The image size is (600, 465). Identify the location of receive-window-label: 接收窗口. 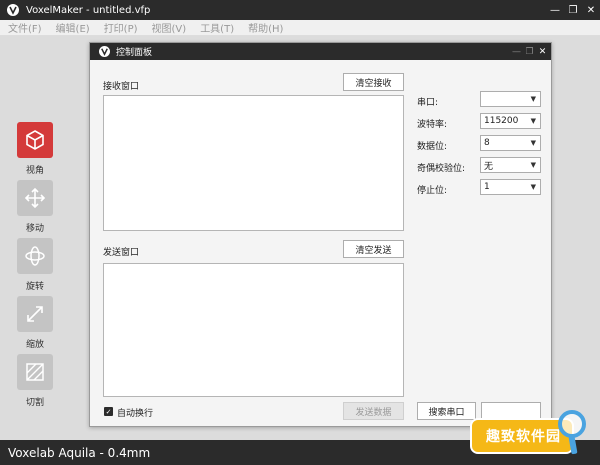
(121, 87).